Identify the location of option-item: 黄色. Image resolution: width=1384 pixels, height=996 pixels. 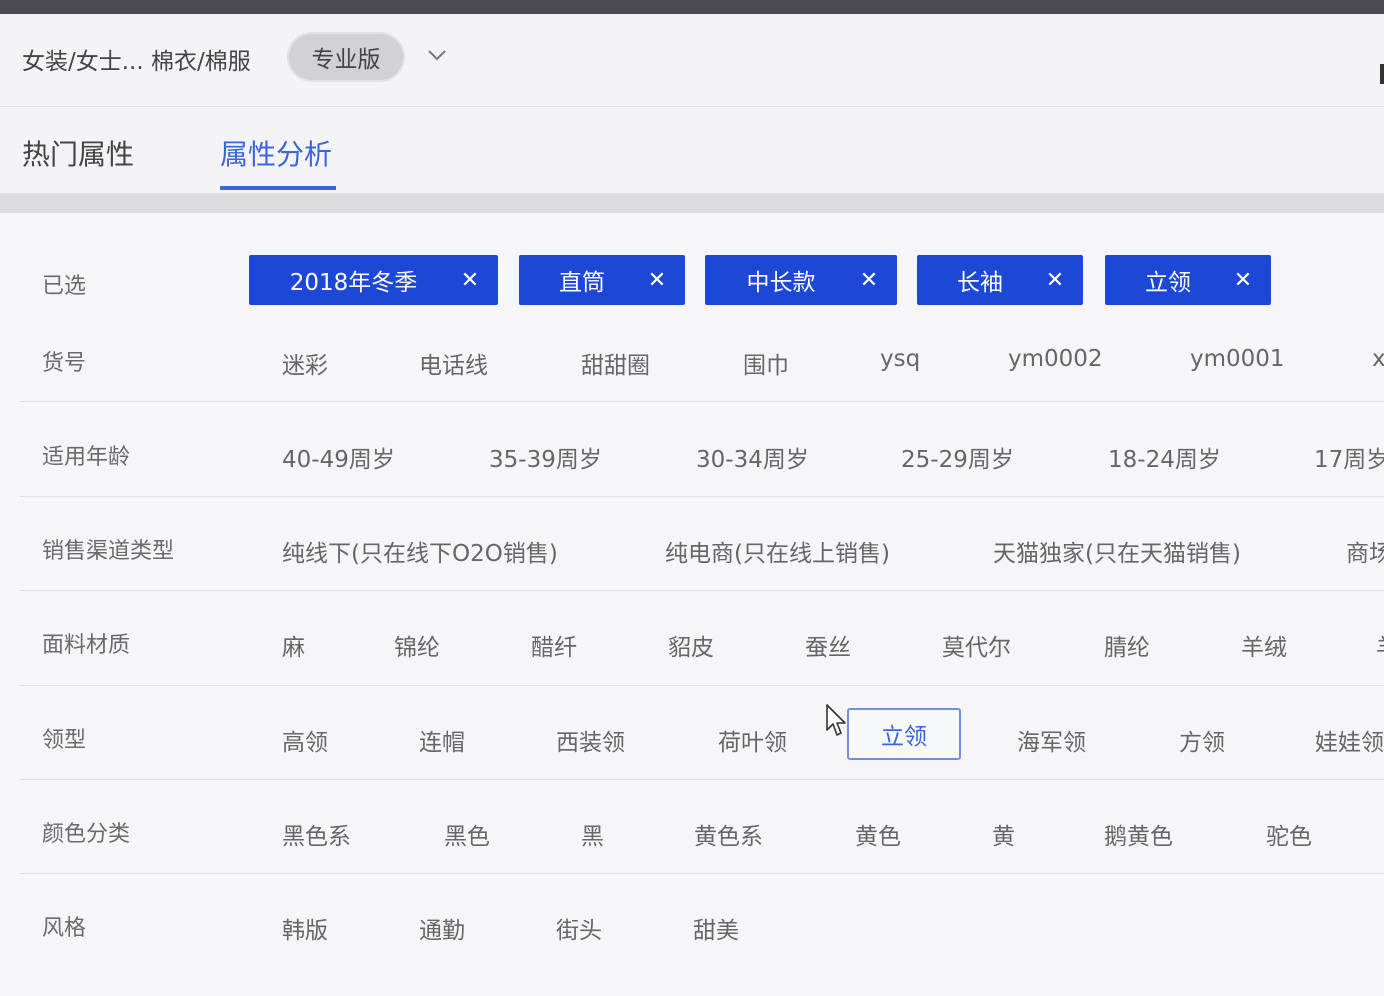
(878, 834).